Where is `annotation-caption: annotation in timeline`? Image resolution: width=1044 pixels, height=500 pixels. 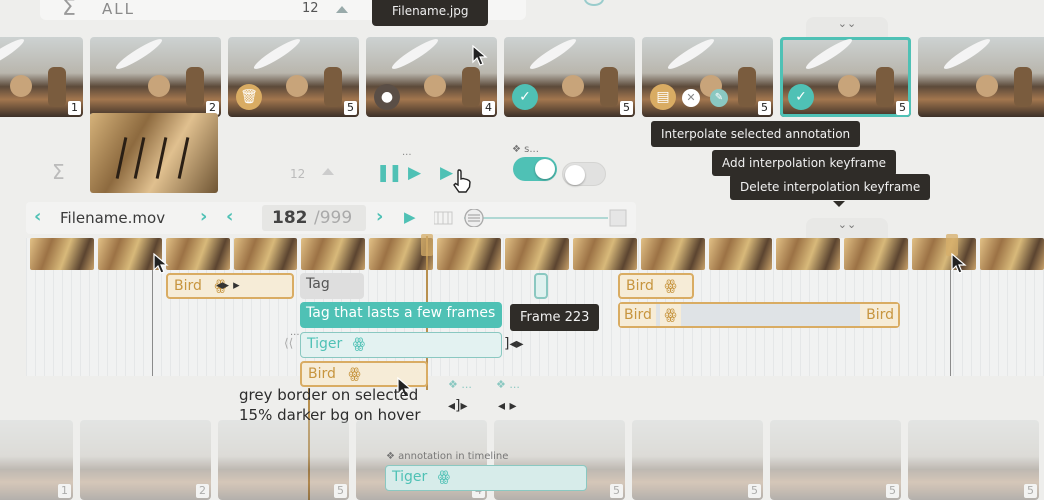 annotation-caption: annotation in timeline is located at coordinates (453, 456).